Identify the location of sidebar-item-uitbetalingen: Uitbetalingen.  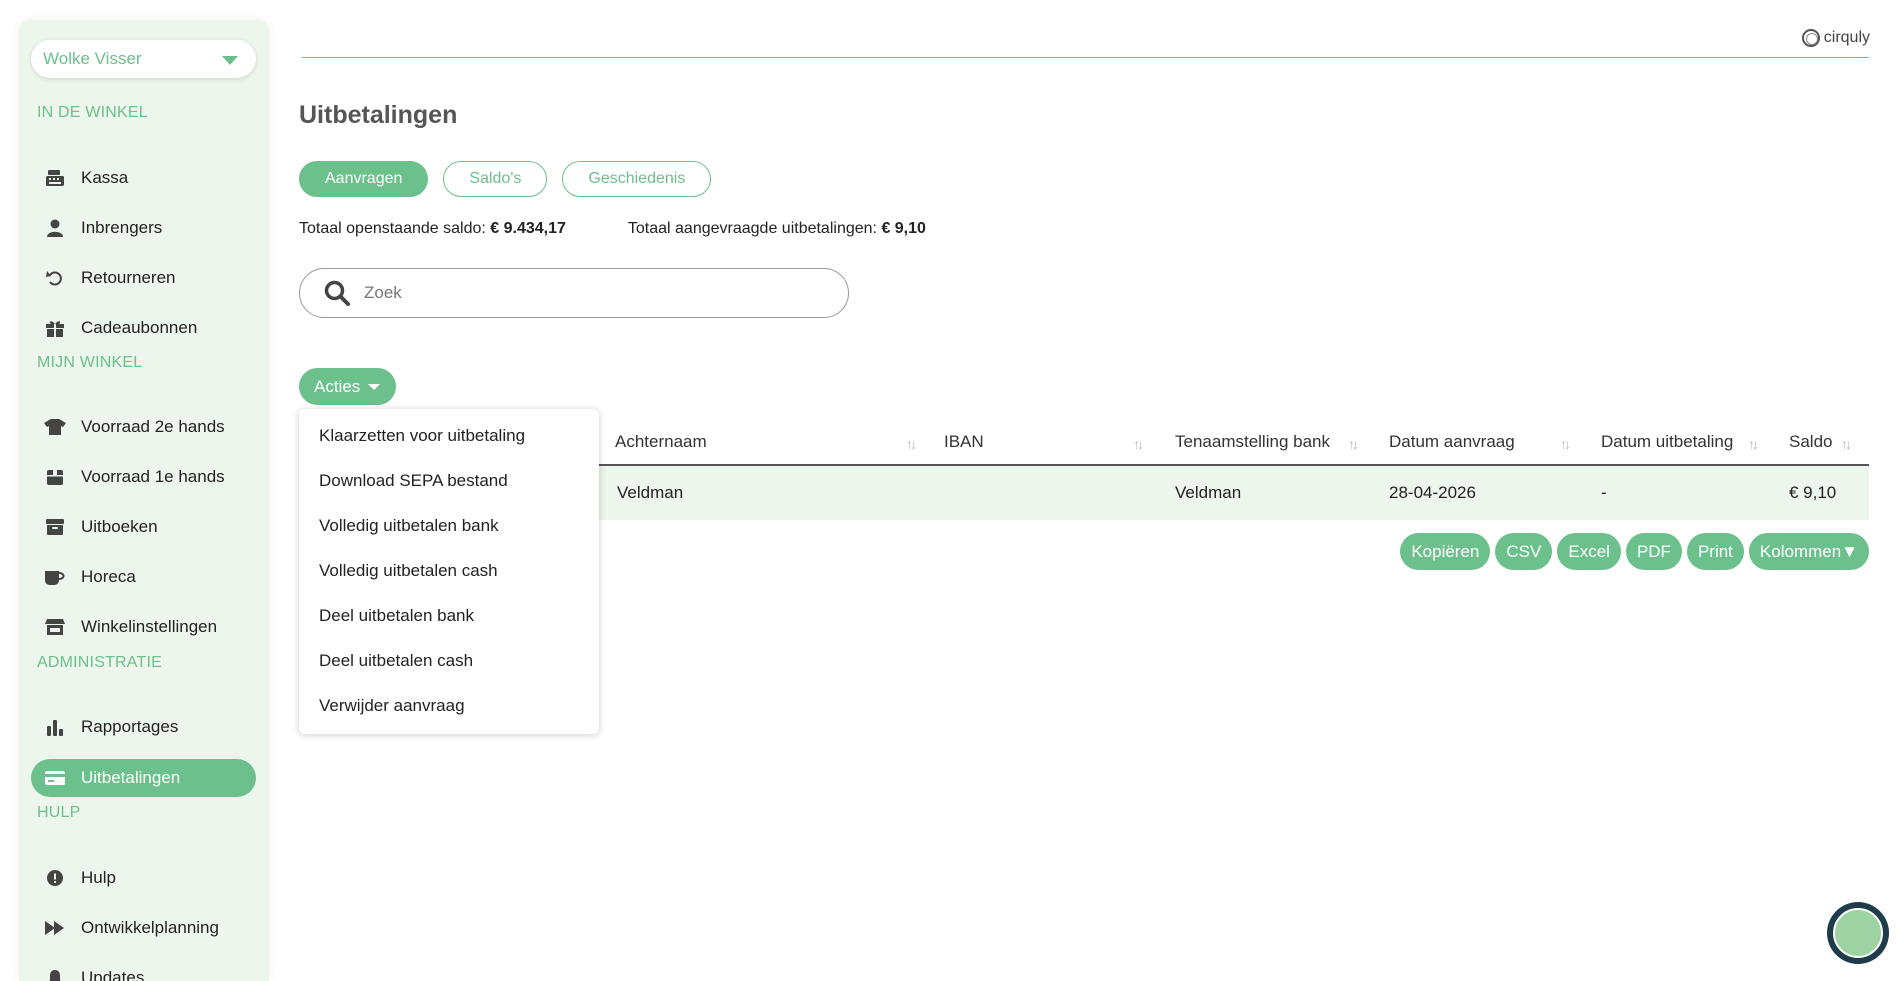
(143, 778).